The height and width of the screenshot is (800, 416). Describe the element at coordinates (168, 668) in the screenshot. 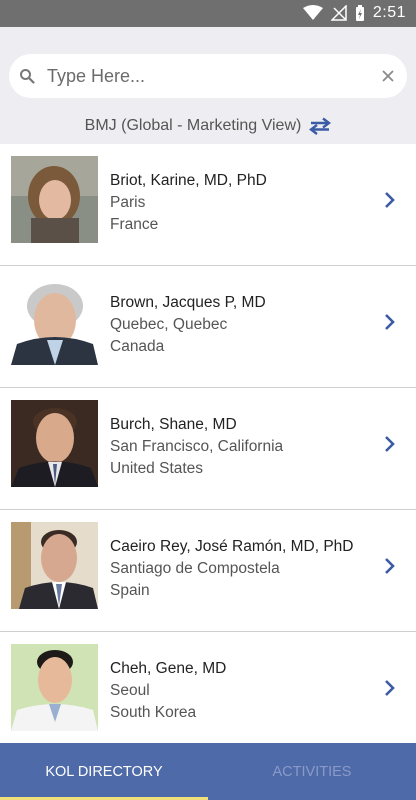

I see `person-name: Cheh, Gene, MD` at that location.